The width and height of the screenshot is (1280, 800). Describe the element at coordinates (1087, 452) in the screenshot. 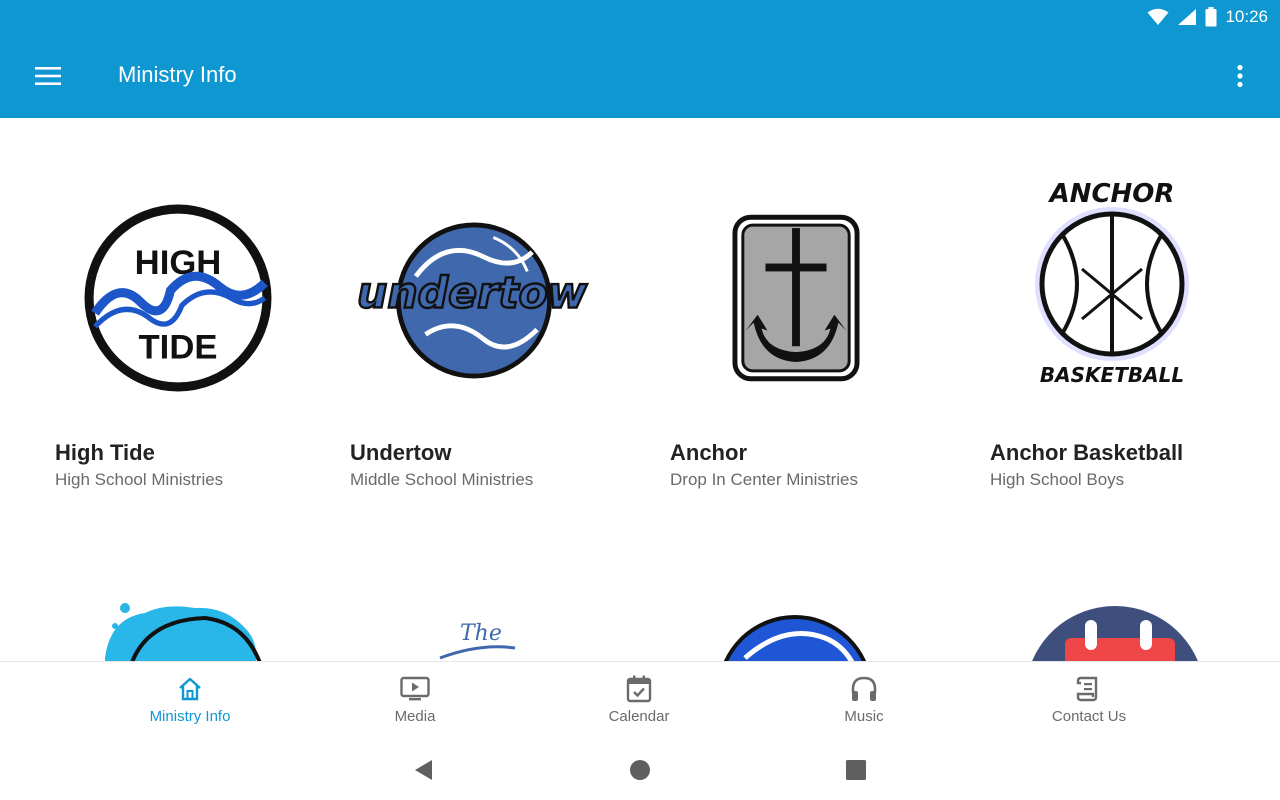

I see `ministry-name: Anchor Basketball` at that location.